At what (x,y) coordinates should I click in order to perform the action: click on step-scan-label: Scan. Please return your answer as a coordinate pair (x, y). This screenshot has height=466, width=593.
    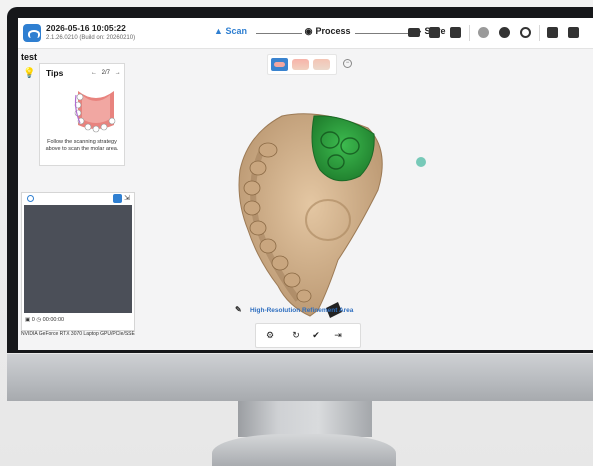
    Looking at the image, I should click on (236, 31).